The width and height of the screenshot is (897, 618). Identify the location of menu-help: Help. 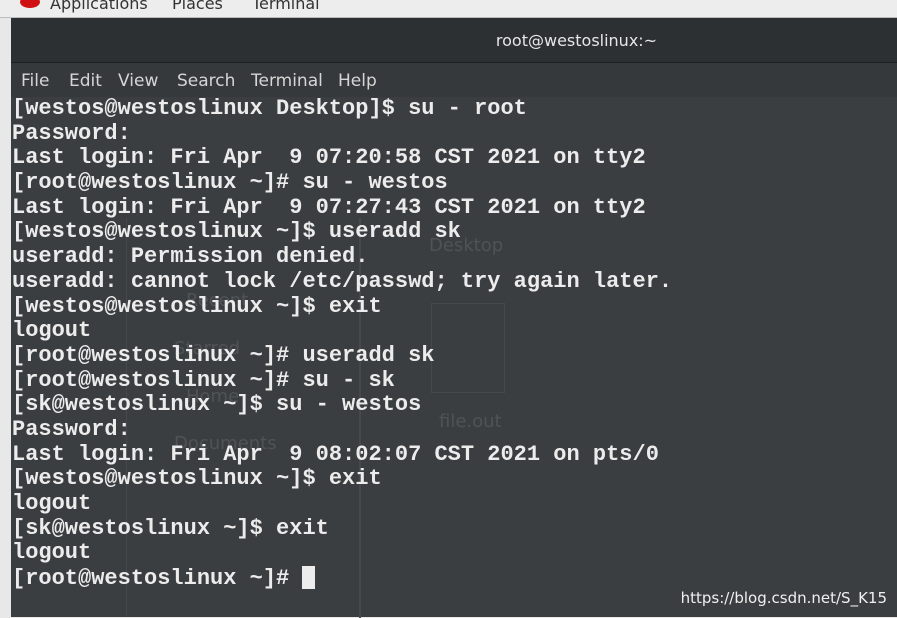
(357, 81).